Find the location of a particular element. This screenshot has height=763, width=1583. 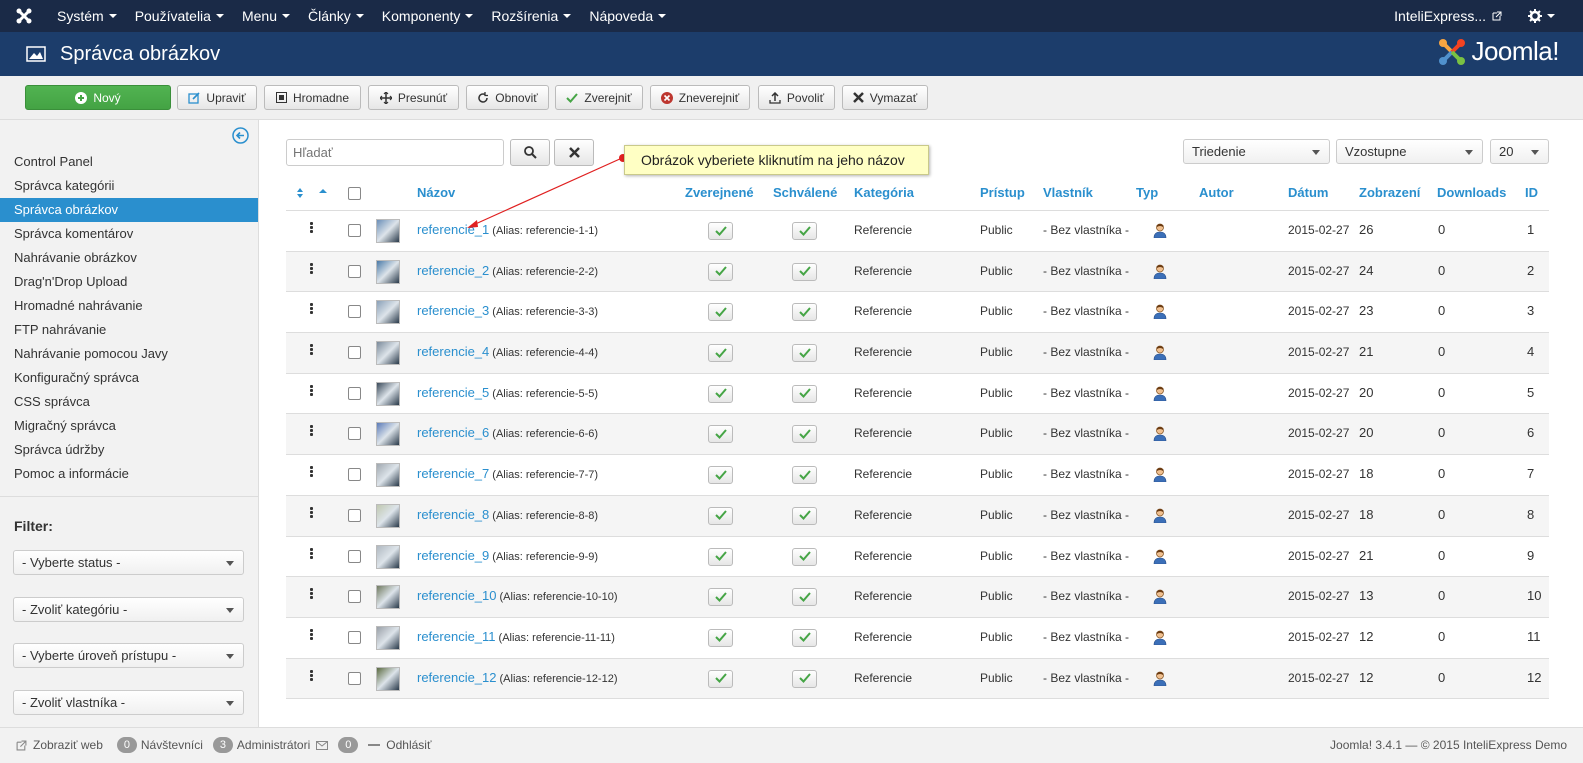

sidebar-item: Control Panel is located at coordinates (129, 162).